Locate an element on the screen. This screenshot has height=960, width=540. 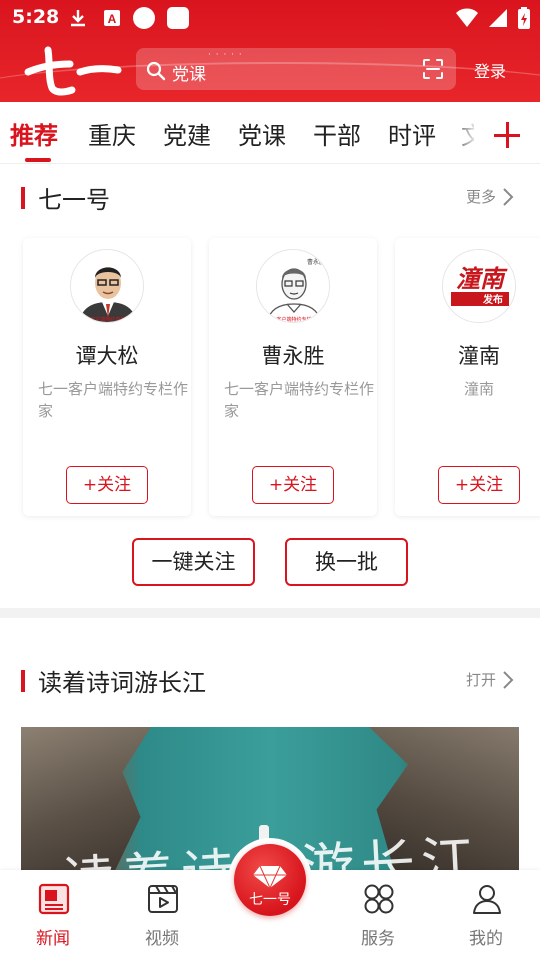
center-button-label: 七一号 is located at coordinates (270, 900).